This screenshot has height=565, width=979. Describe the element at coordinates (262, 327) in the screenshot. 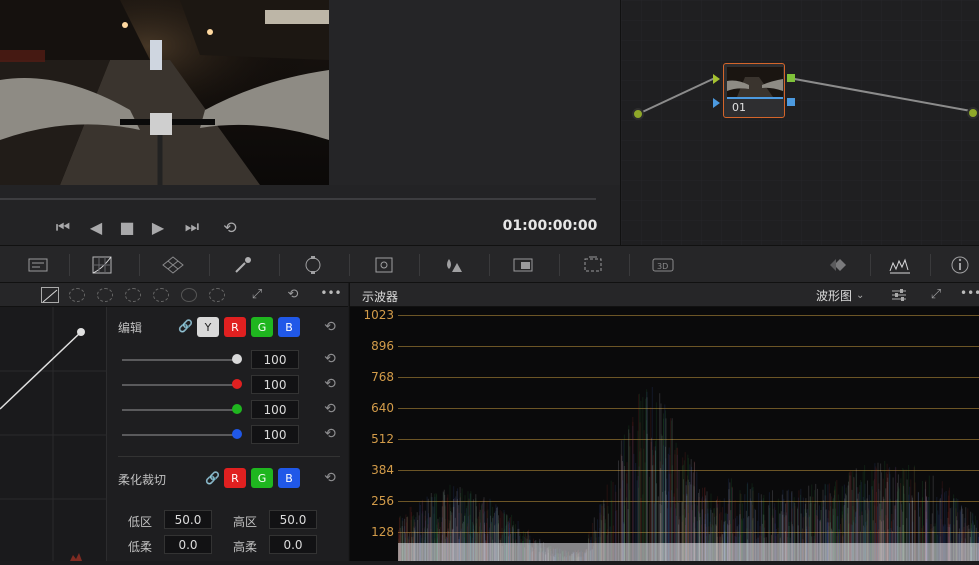

I see `g-channel-chip: G` at that location.